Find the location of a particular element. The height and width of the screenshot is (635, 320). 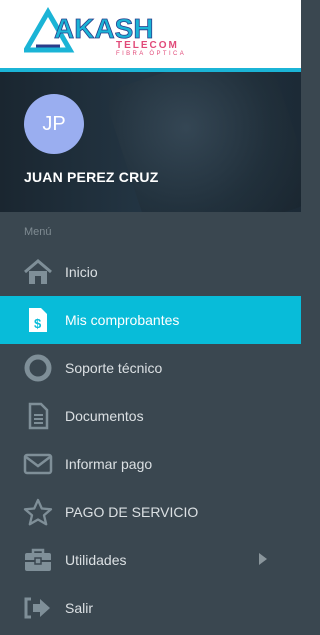

background-phone-image is located at coordinates (201, 142).